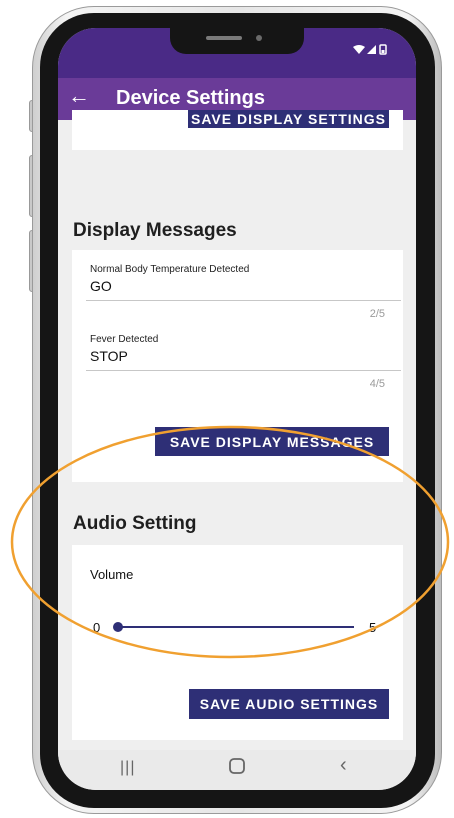  I want to click on android-nav-bar: ||| ‹, so click(237, 770).